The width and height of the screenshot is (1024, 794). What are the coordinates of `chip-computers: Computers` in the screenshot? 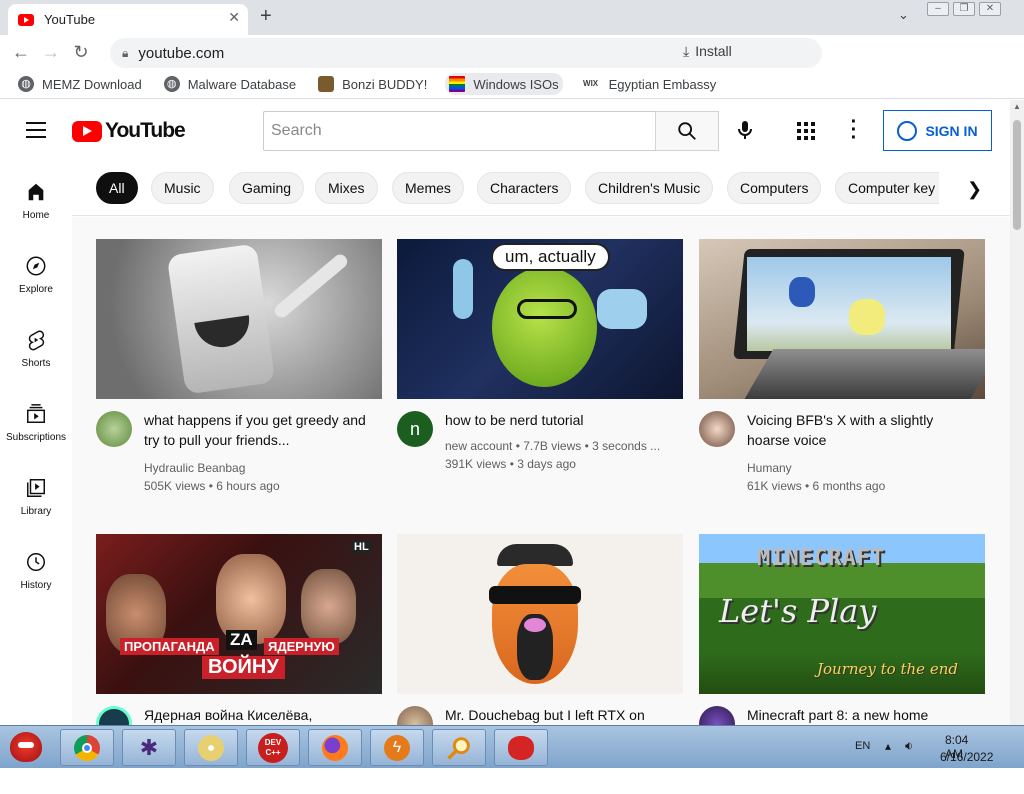 It's located at (774, 188).